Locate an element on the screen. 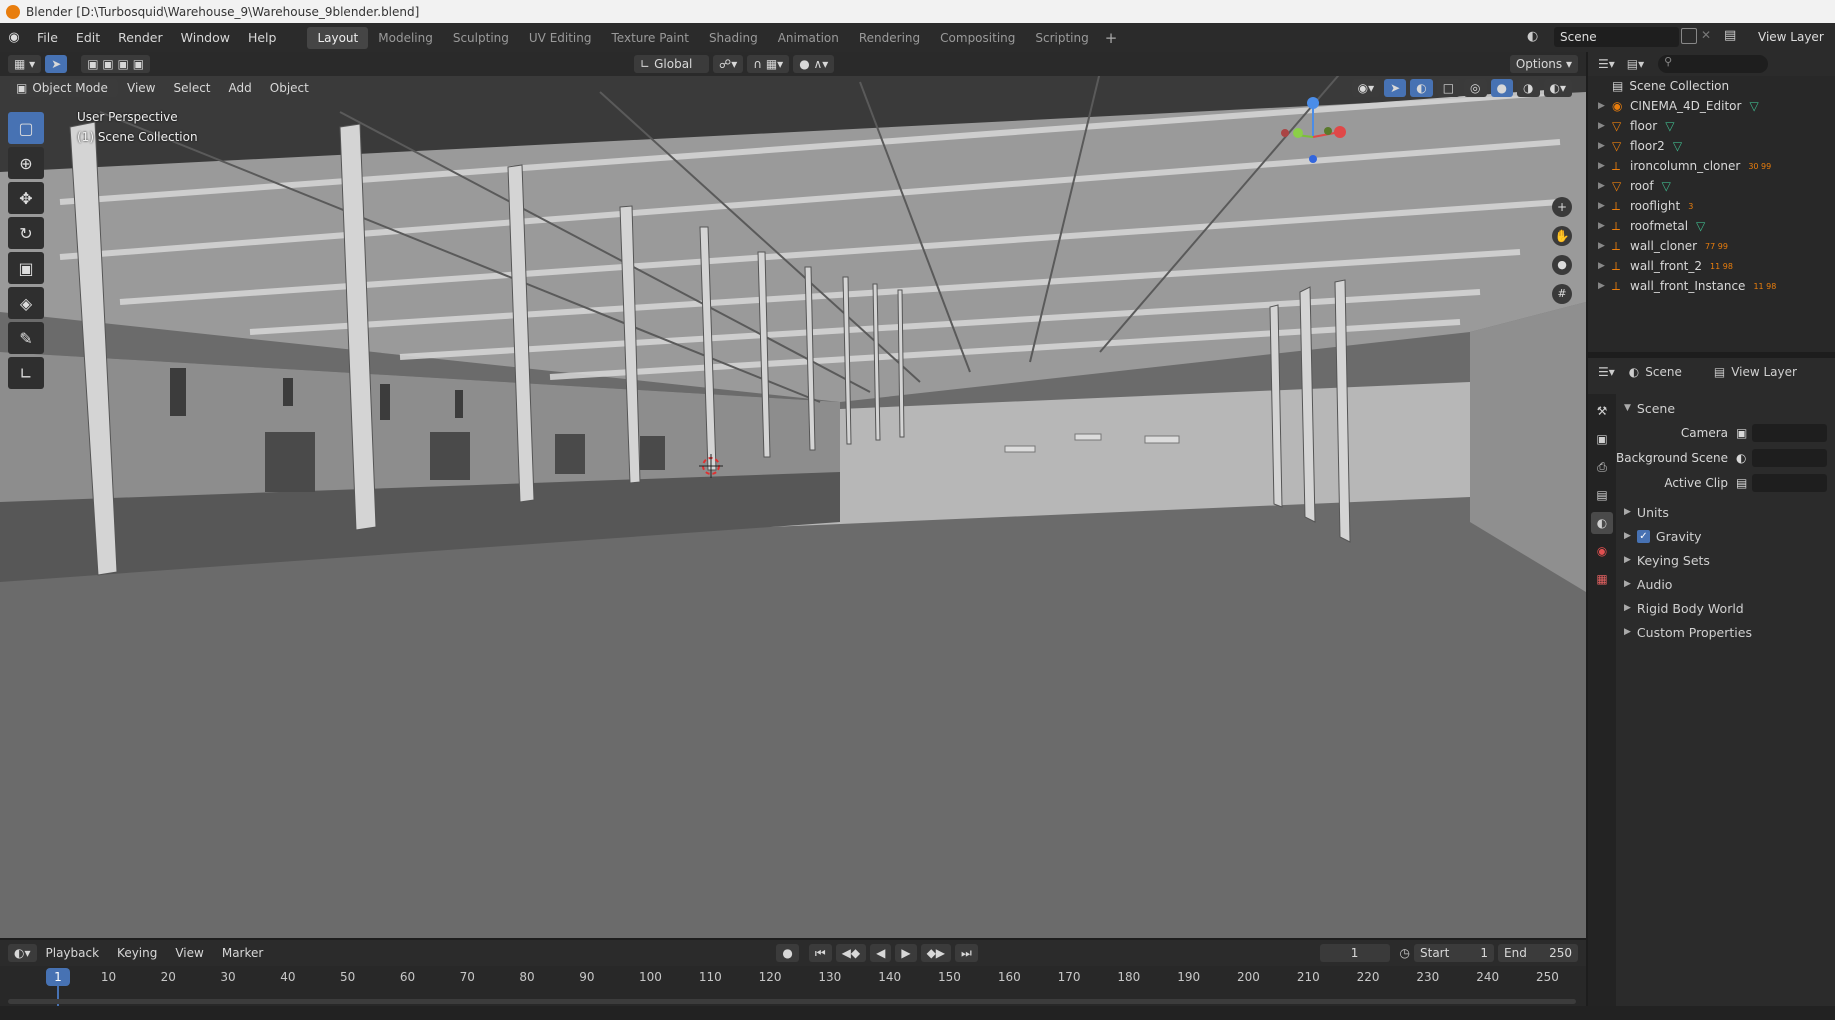 The width and height of the screenshot is (1835, 1020). outliner-item: ▶ ▽ floor ▽ is located at coordinates (1711, 126).